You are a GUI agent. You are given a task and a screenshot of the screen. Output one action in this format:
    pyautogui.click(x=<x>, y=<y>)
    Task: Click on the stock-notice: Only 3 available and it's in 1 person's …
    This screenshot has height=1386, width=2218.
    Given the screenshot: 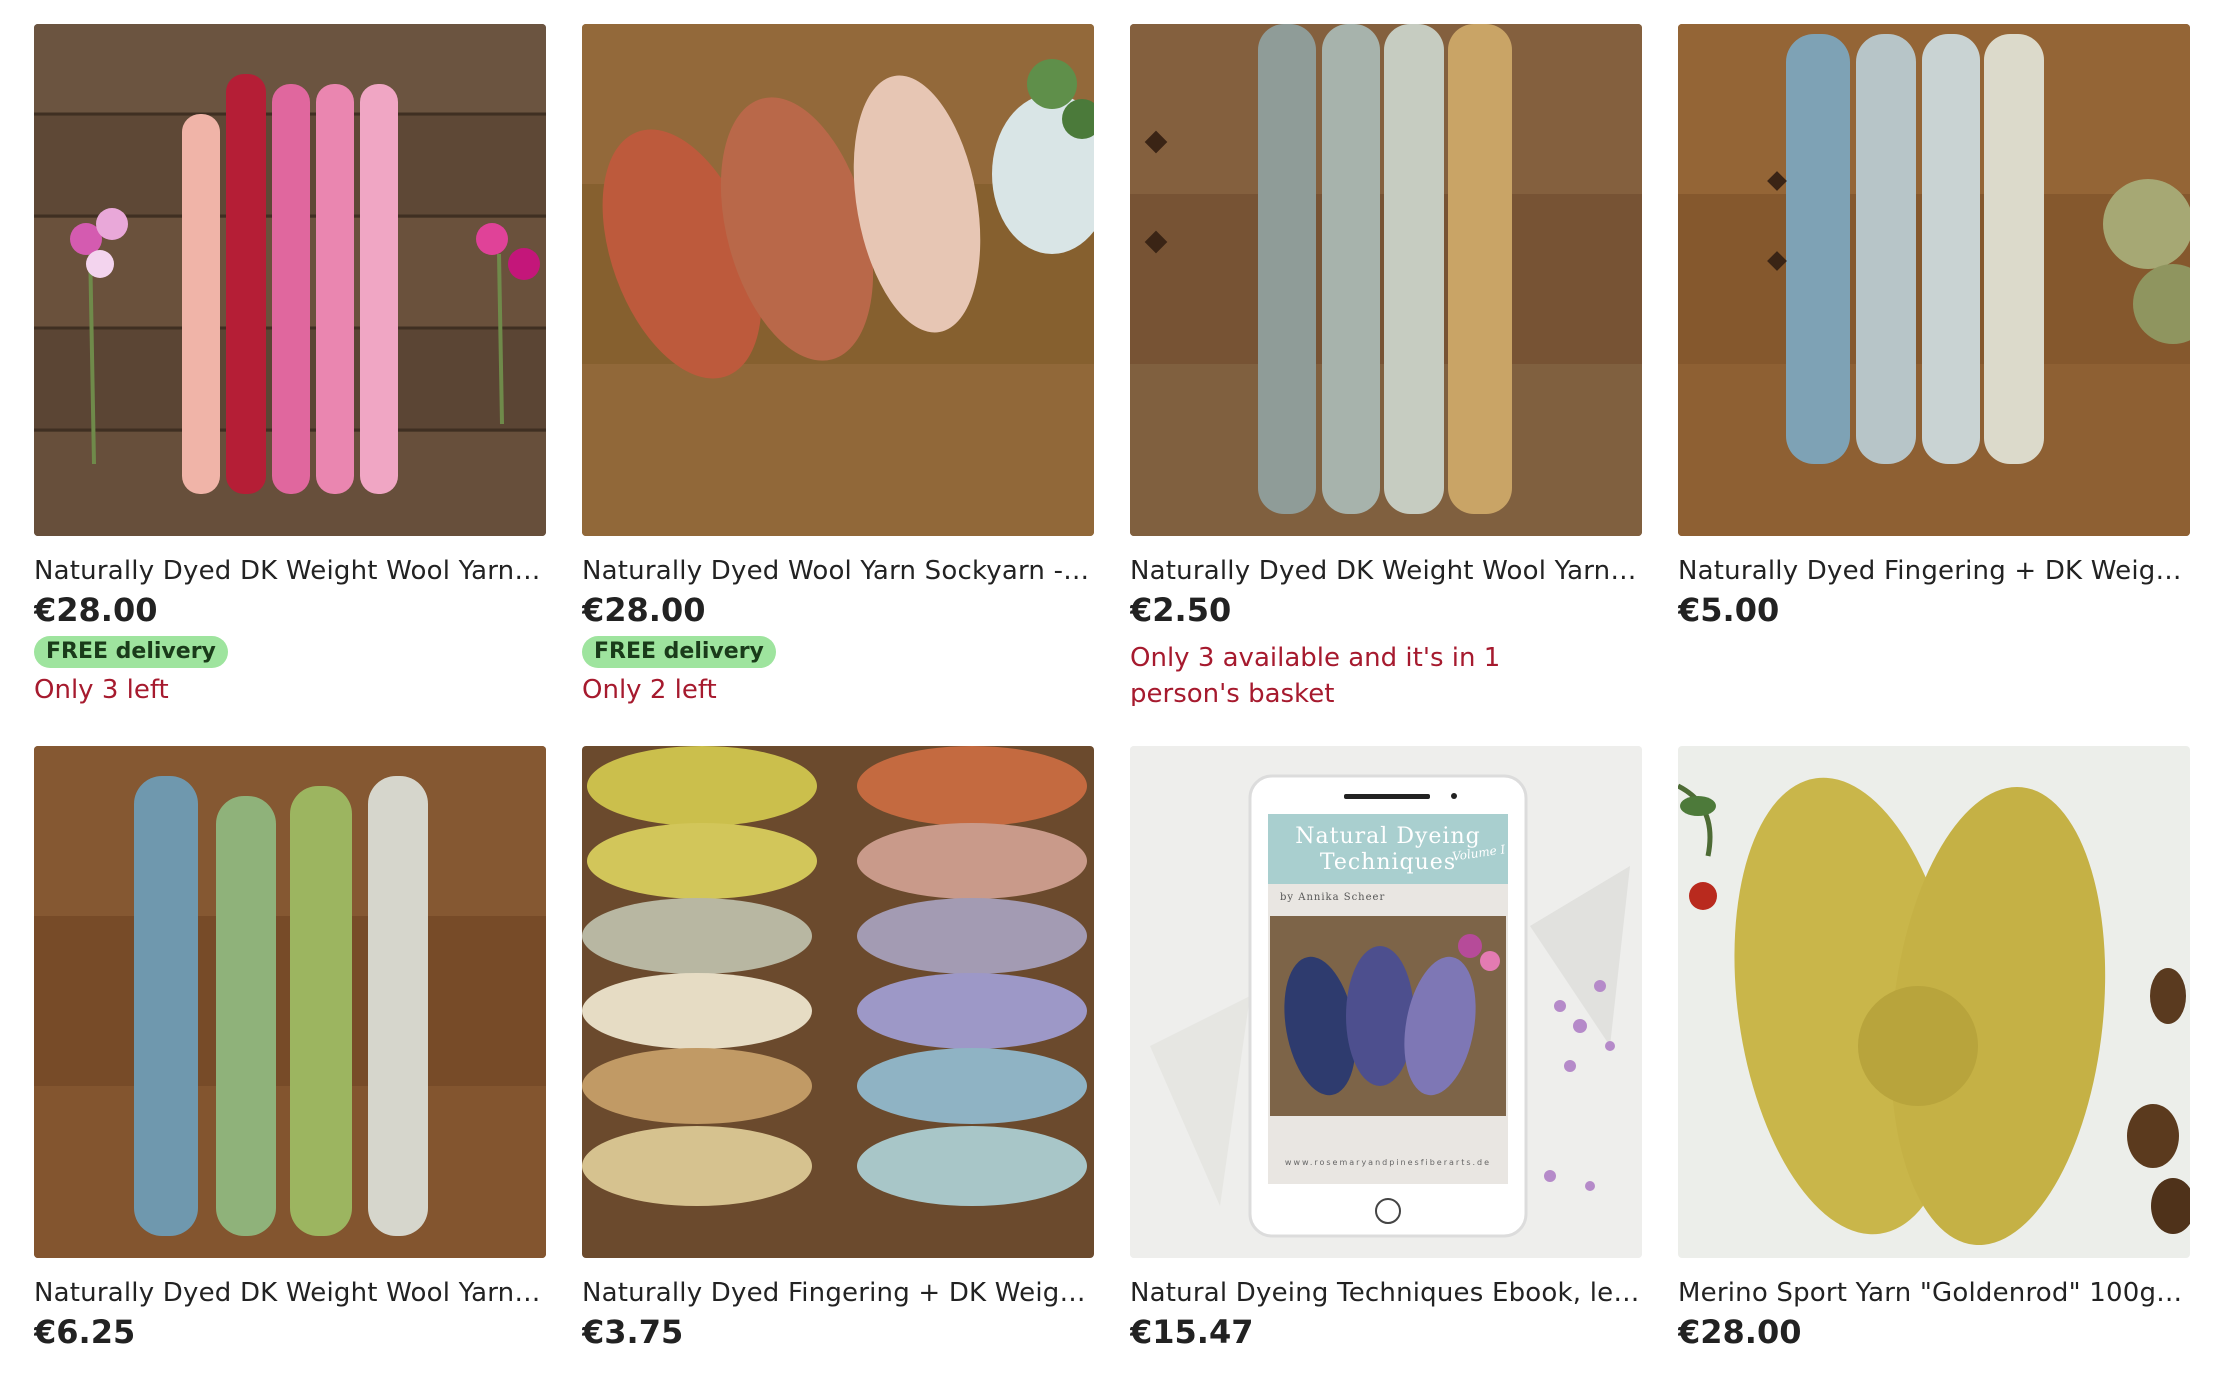 What is the action you would take?
    pyautogui.click(x=1315, y=674)
    